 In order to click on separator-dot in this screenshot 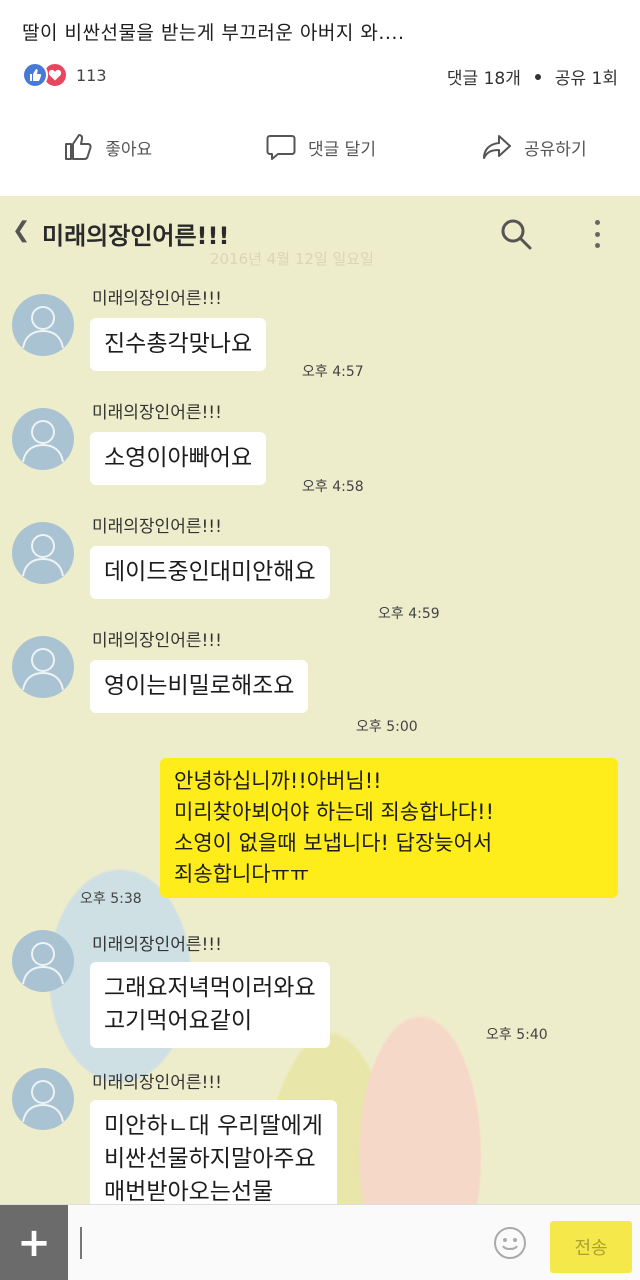, I will do `click(537, 76)`.